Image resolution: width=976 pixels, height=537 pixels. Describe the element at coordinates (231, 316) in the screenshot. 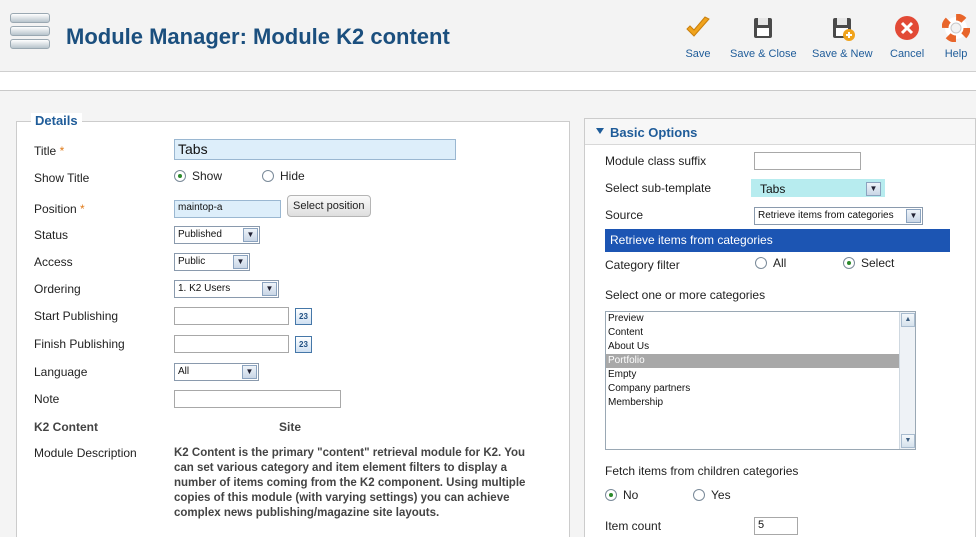

I see `start-publishing-input` at that location.